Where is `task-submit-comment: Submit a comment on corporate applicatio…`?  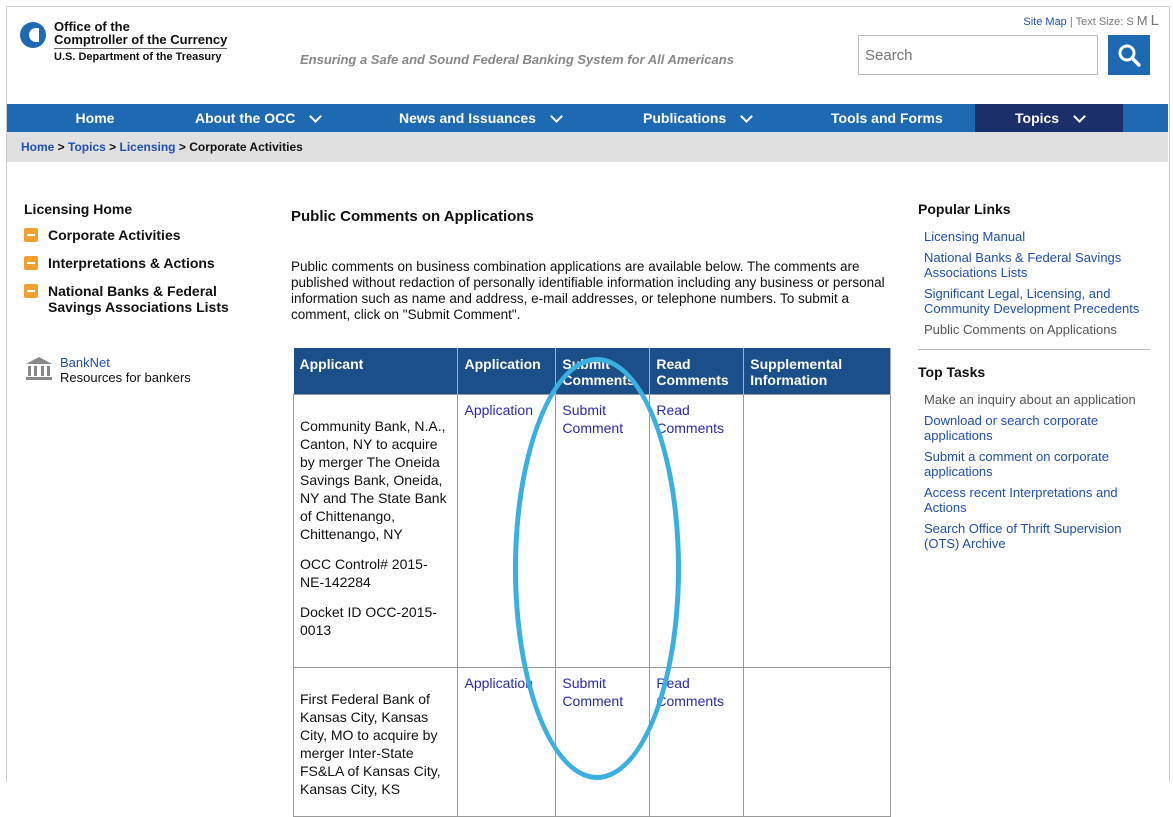
task-submit-comment: Submit a comment on corporate applicatio… is located at coordinates (1016, 464).